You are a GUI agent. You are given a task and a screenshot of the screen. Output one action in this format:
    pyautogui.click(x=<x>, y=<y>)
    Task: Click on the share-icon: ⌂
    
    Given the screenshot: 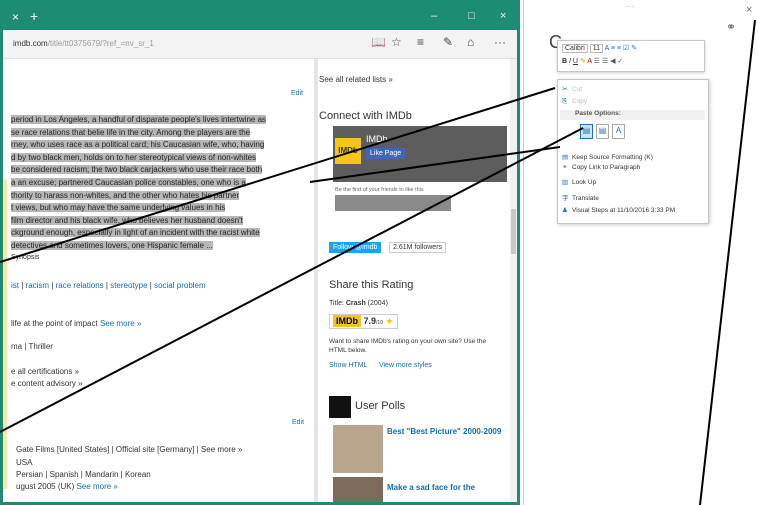 What is the action you would take?
    pyautogui.click(x=470, y=42)
    